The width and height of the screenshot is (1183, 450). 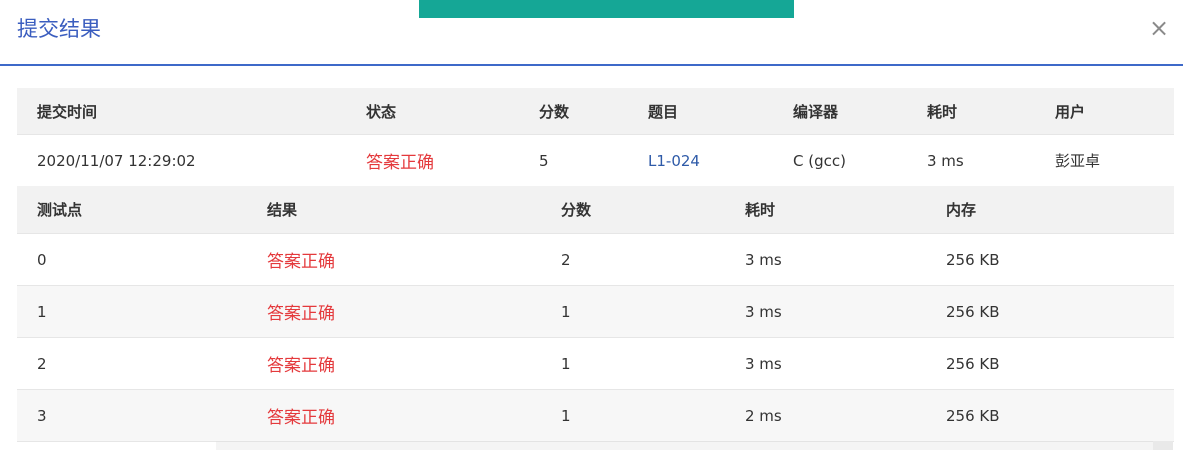 What do you see at coordinates (825, 210) in the screenshot?
I see `col-header-case-time: 耗时` at bounding box center [825, 210].